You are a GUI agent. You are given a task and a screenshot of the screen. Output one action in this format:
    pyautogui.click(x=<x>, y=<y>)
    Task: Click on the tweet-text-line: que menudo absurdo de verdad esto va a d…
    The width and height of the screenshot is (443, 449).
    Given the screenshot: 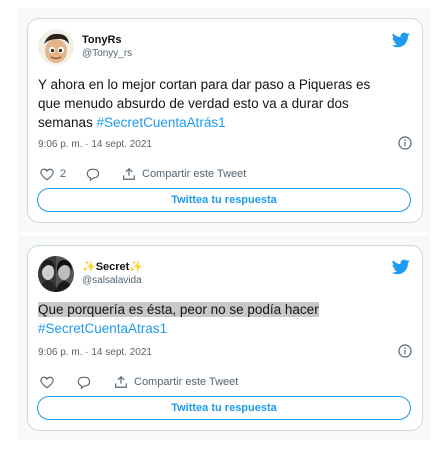 What is the action you would take?
    pyautogui.click(x=193, y=103)
    